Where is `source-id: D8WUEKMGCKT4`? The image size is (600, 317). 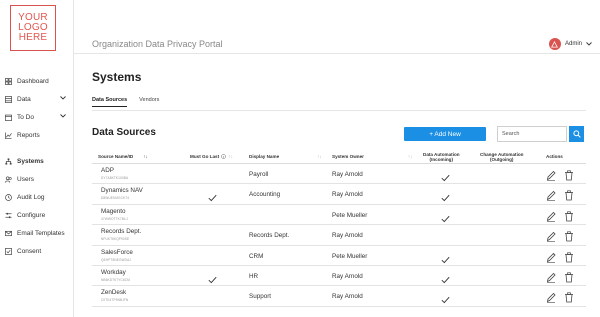
source-id: D8WUEKMGCKT4 is located at coordinates (115, 198).